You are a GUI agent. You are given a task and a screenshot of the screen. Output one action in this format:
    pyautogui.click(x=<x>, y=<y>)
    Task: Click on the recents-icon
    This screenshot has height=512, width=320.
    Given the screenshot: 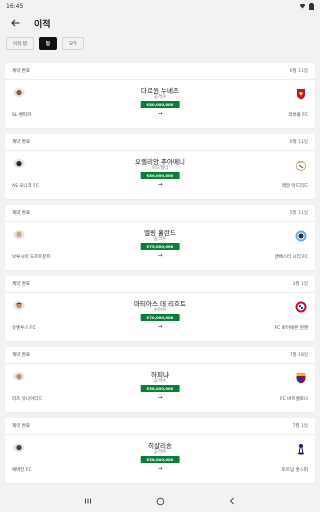 What is the action you would take?
    pyautogui.click(x=88, y=501)
    